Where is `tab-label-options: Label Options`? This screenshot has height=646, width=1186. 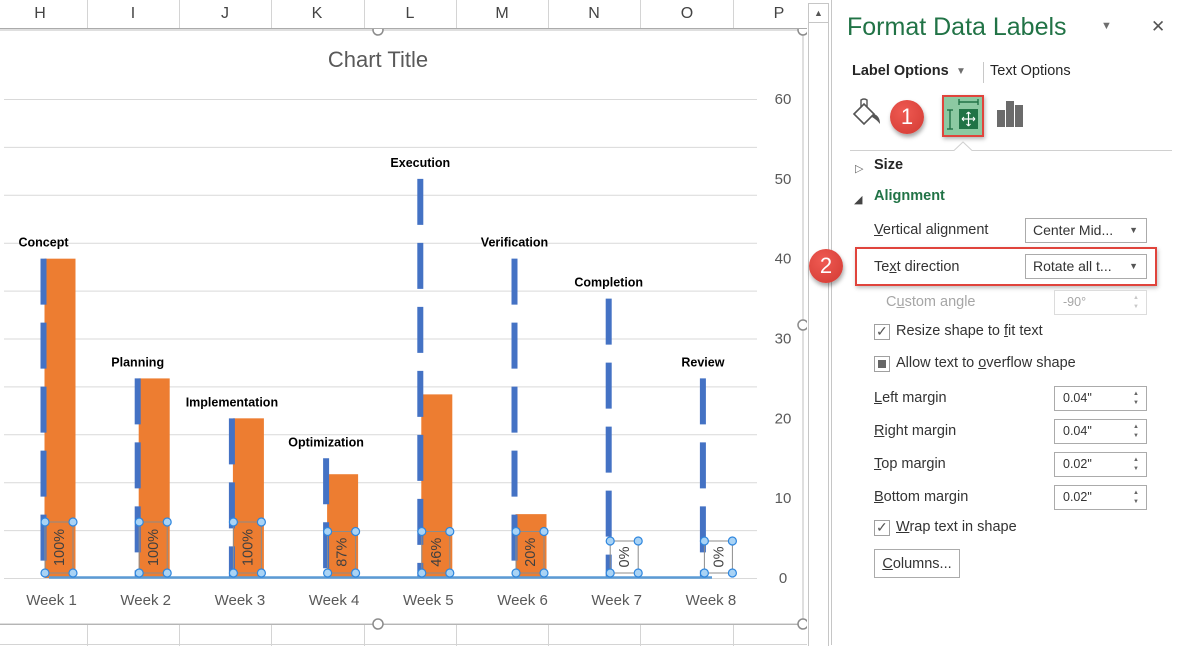
tab-label-options: Label Options is located at coordinates (900, 71).